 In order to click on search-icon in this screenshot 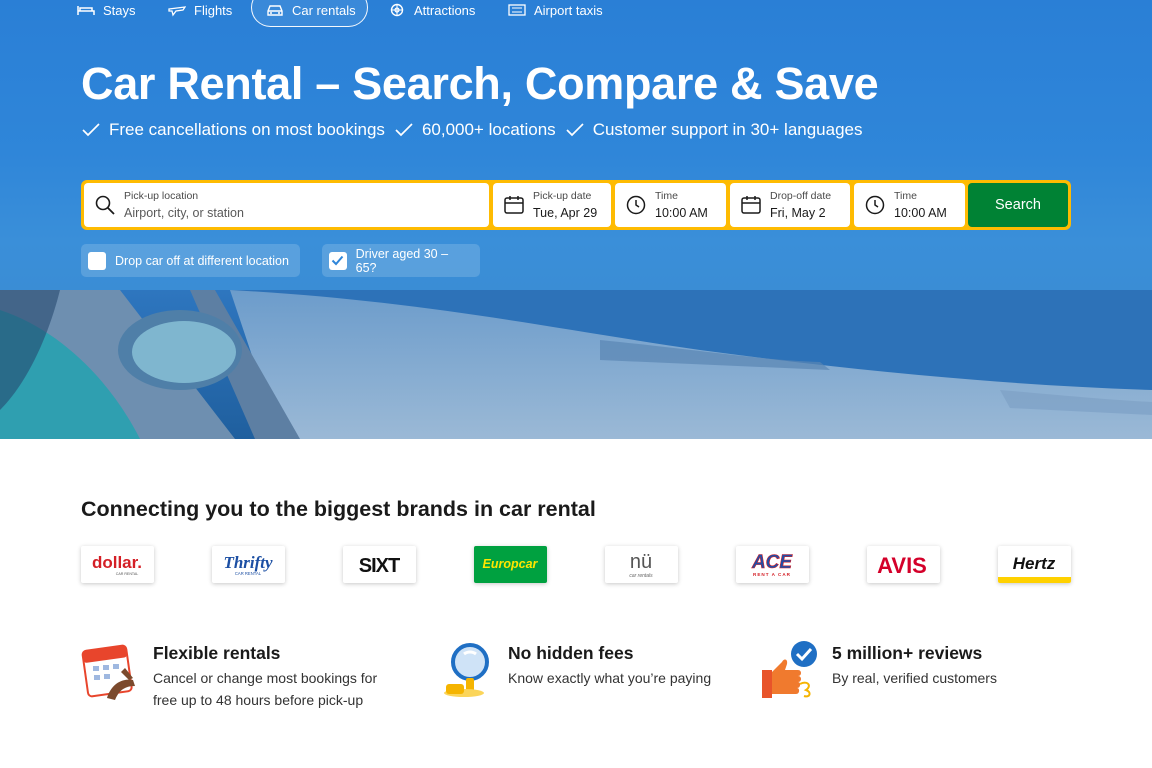, I will do `click(105, 205)`.